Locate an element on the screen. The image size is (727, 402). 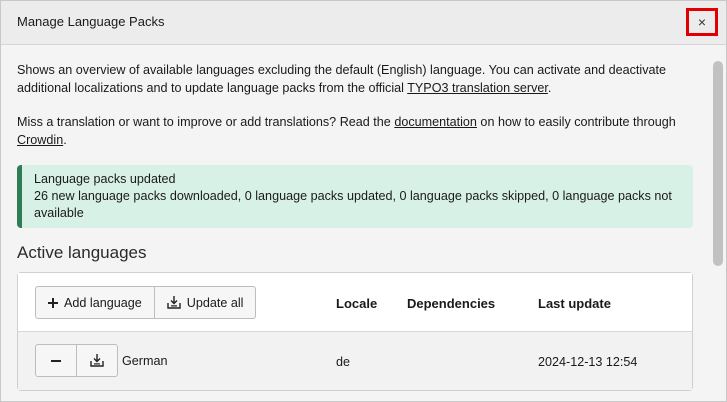
modal-header: Manage Language Packs × is located at coordinates (363, 23).